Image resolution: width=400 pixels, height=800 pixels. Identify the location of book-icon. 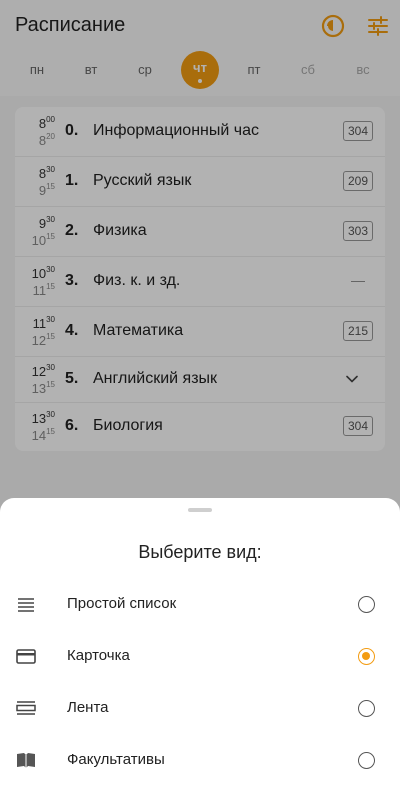
(26, 760).